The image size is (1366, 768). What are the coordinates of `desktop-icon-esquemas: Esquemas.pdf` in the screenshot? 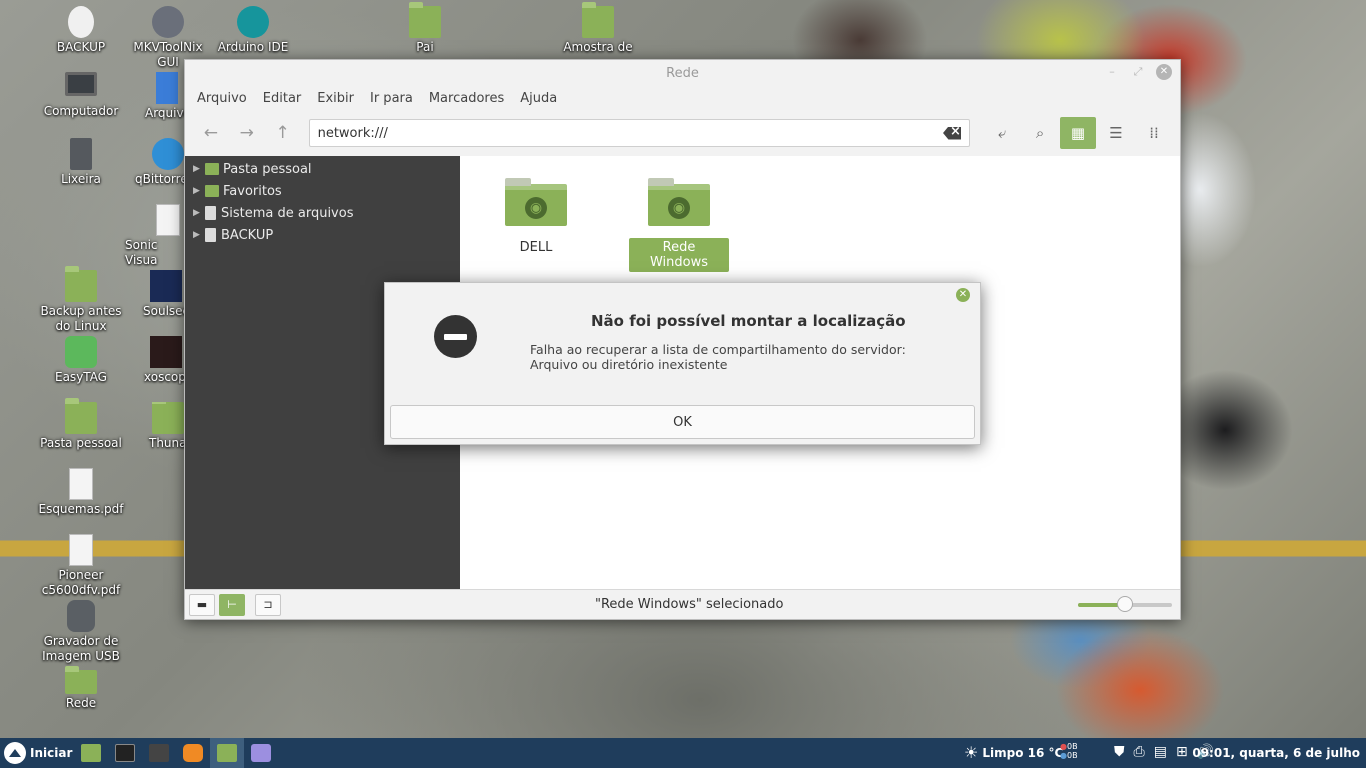 It's located at (81, 492).